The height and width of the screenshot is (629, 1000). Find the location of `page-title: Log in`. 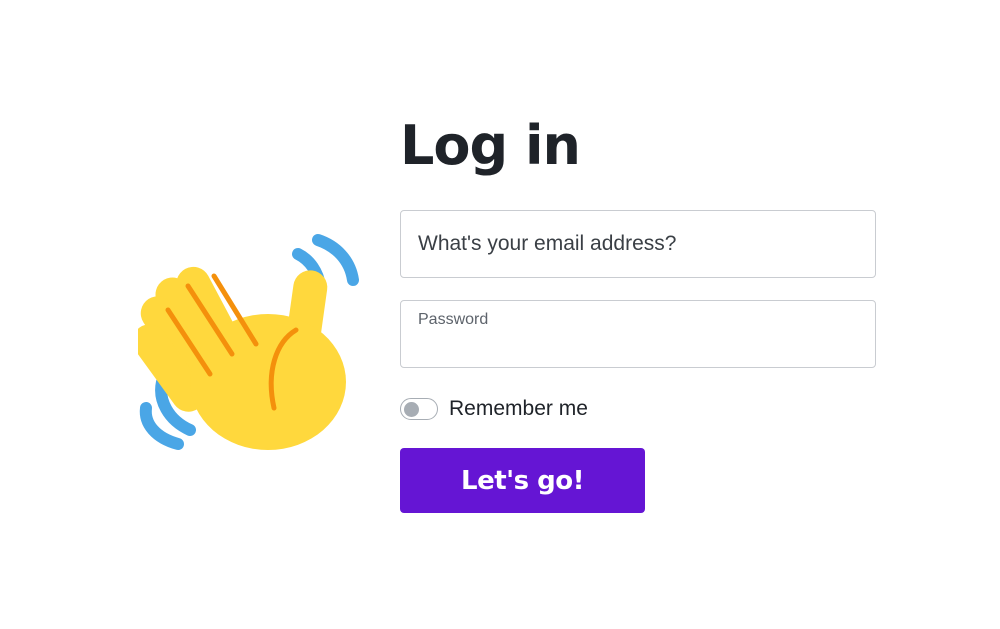

page-title: Log in is located at coordinates (490, 145).